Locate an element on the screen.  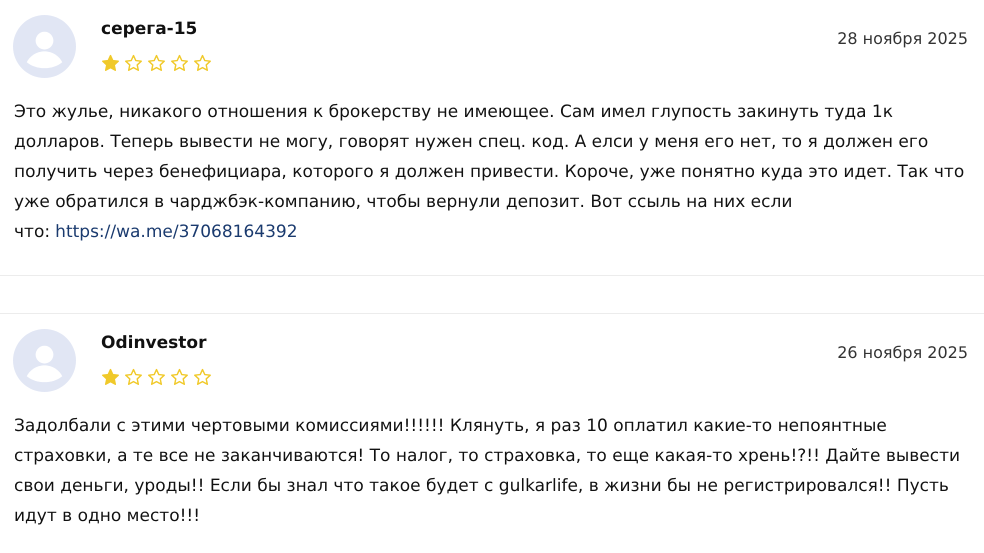
author-name: Odinvestor is located at coordinates (154, 343).